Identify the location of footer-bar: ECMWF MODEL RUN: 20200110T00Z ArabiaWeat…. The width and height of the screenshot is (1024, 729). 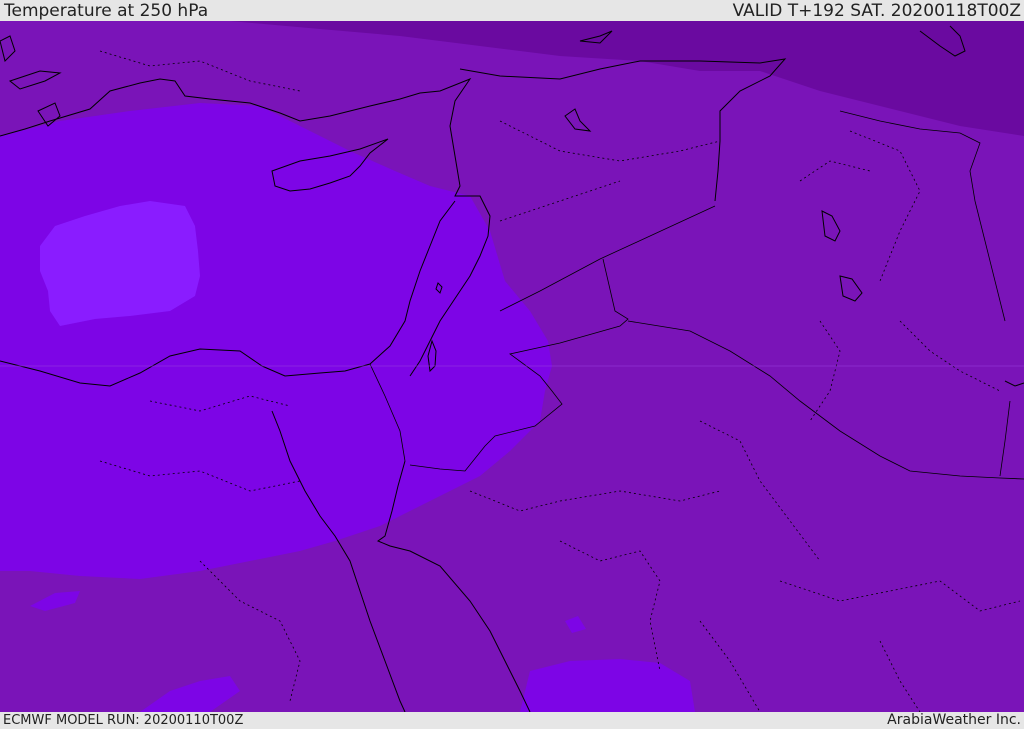
(512, 720).